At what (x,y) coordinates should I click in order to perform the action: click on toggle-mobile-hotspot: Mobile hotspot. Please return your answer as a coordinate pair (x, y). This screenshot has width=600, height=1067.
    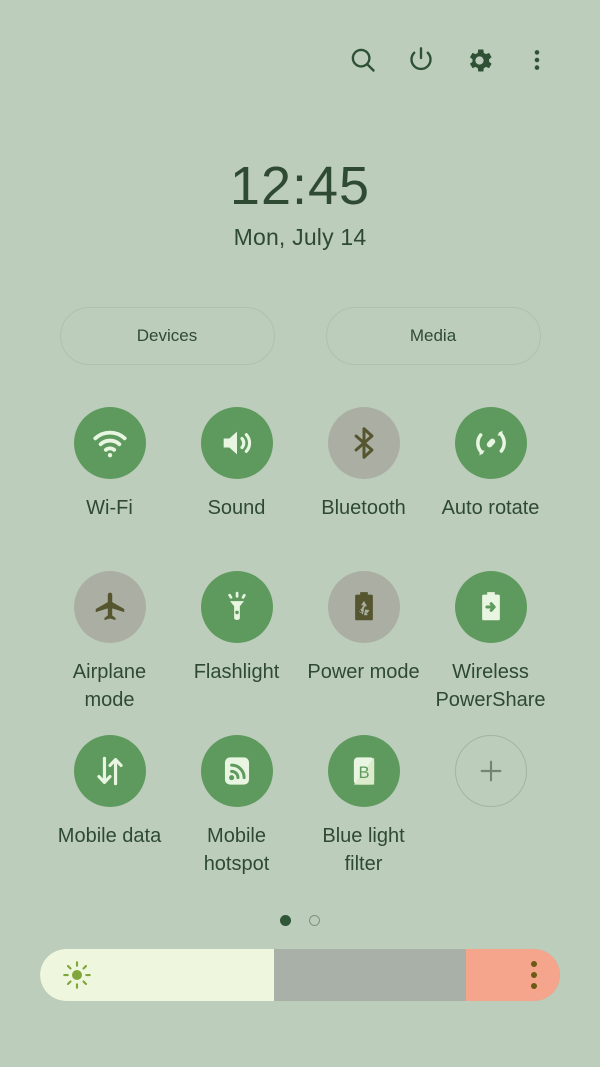
    Looking at the image, I should click on (236, 807).